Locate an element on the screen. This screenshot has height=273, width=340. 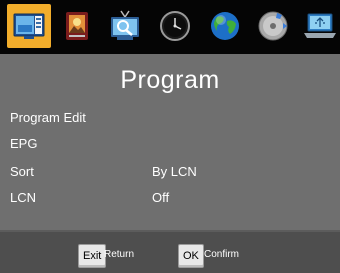
settings-disc-icon is located at coordinates (273, 26).